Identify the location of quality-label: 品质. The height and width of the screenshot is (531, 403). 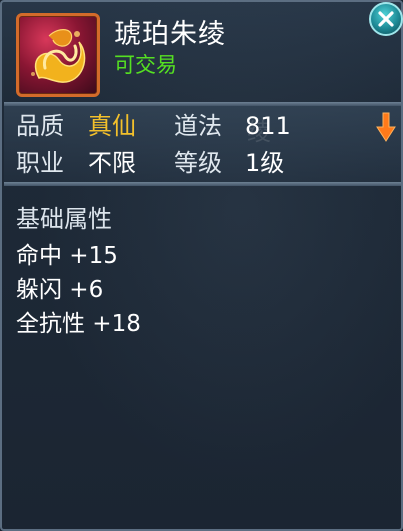
(40, 126).